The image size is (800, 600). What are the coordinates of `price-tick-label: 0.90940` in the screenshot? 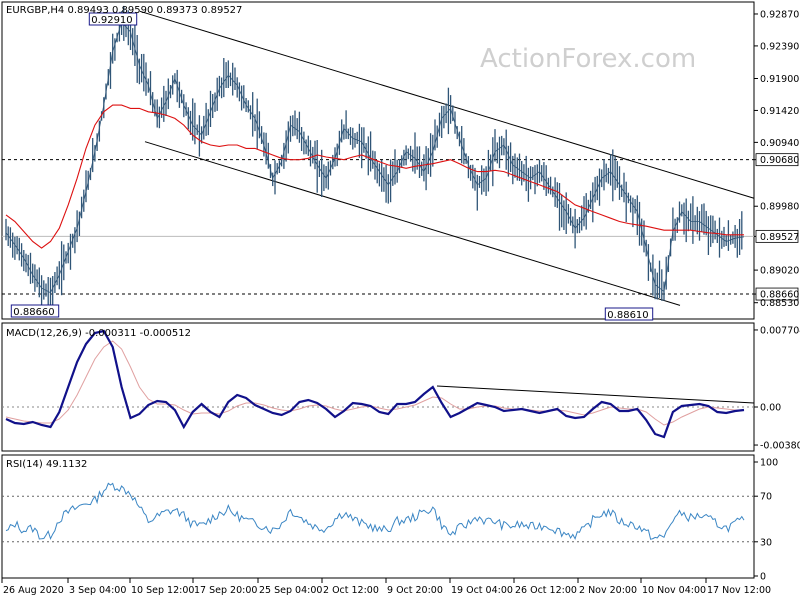 It's located at (779, 143).